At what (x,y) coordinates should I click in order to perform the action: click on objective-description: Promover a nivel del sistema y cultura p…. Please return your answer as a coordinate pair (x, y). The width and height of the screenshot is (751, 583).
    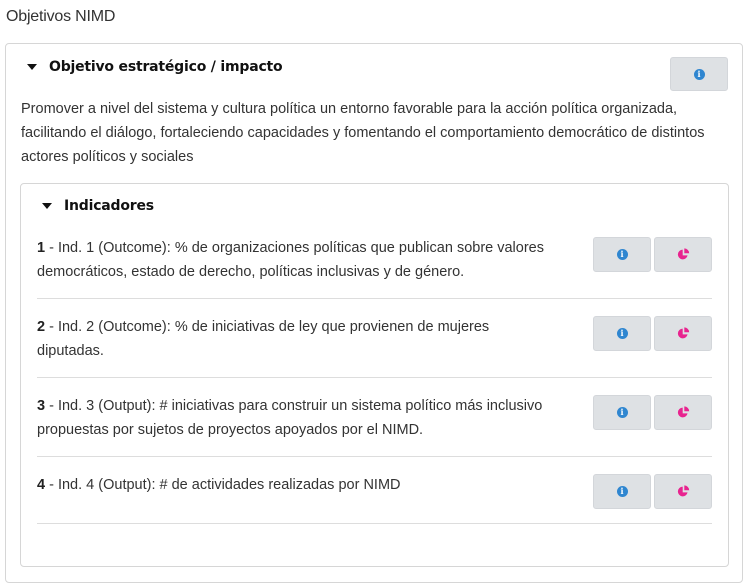
    Looking at the image, I should click on (363, 133).